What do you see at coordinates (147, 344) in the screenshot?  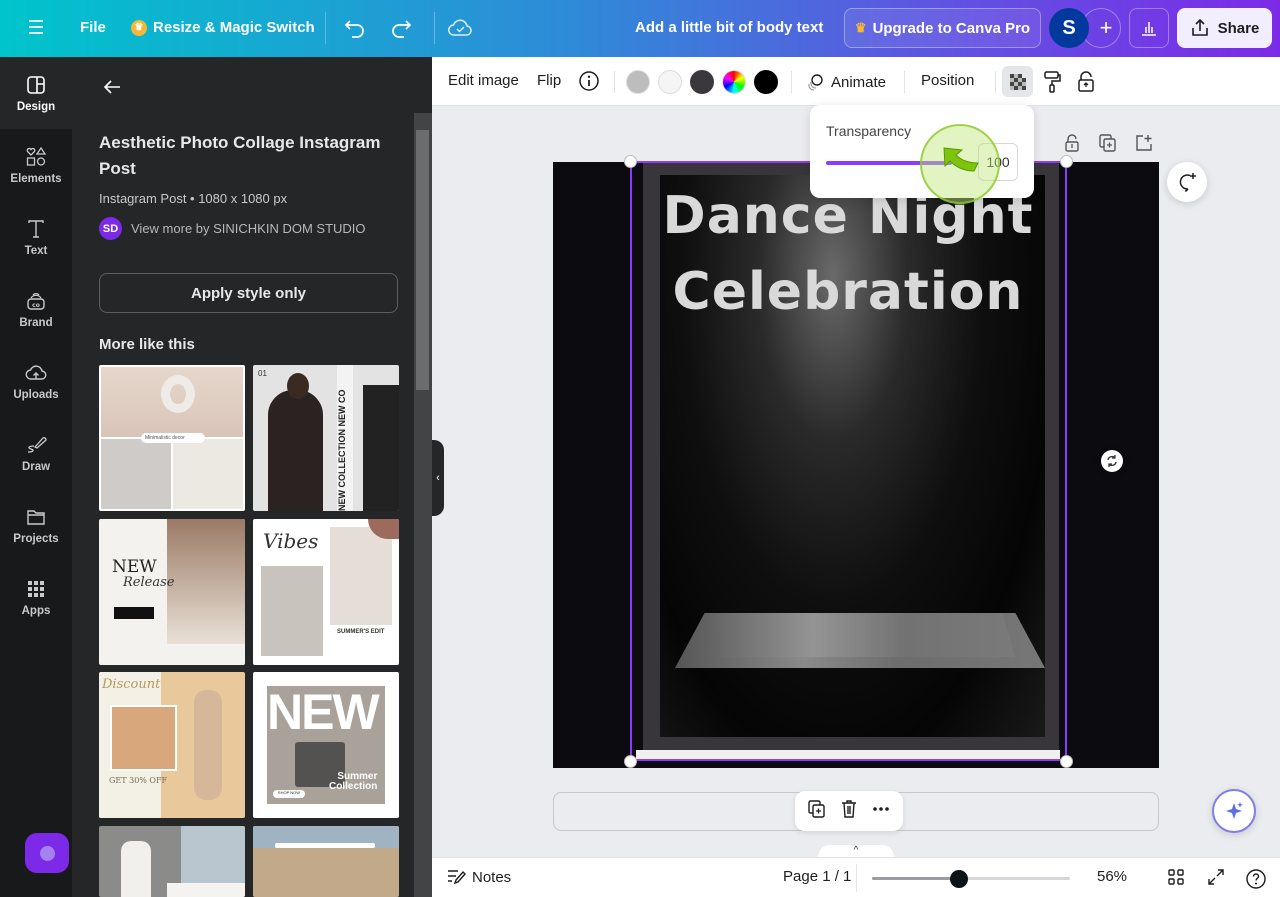 I see `more-like-this-heading: More like this` at bounding box center [147, 344].